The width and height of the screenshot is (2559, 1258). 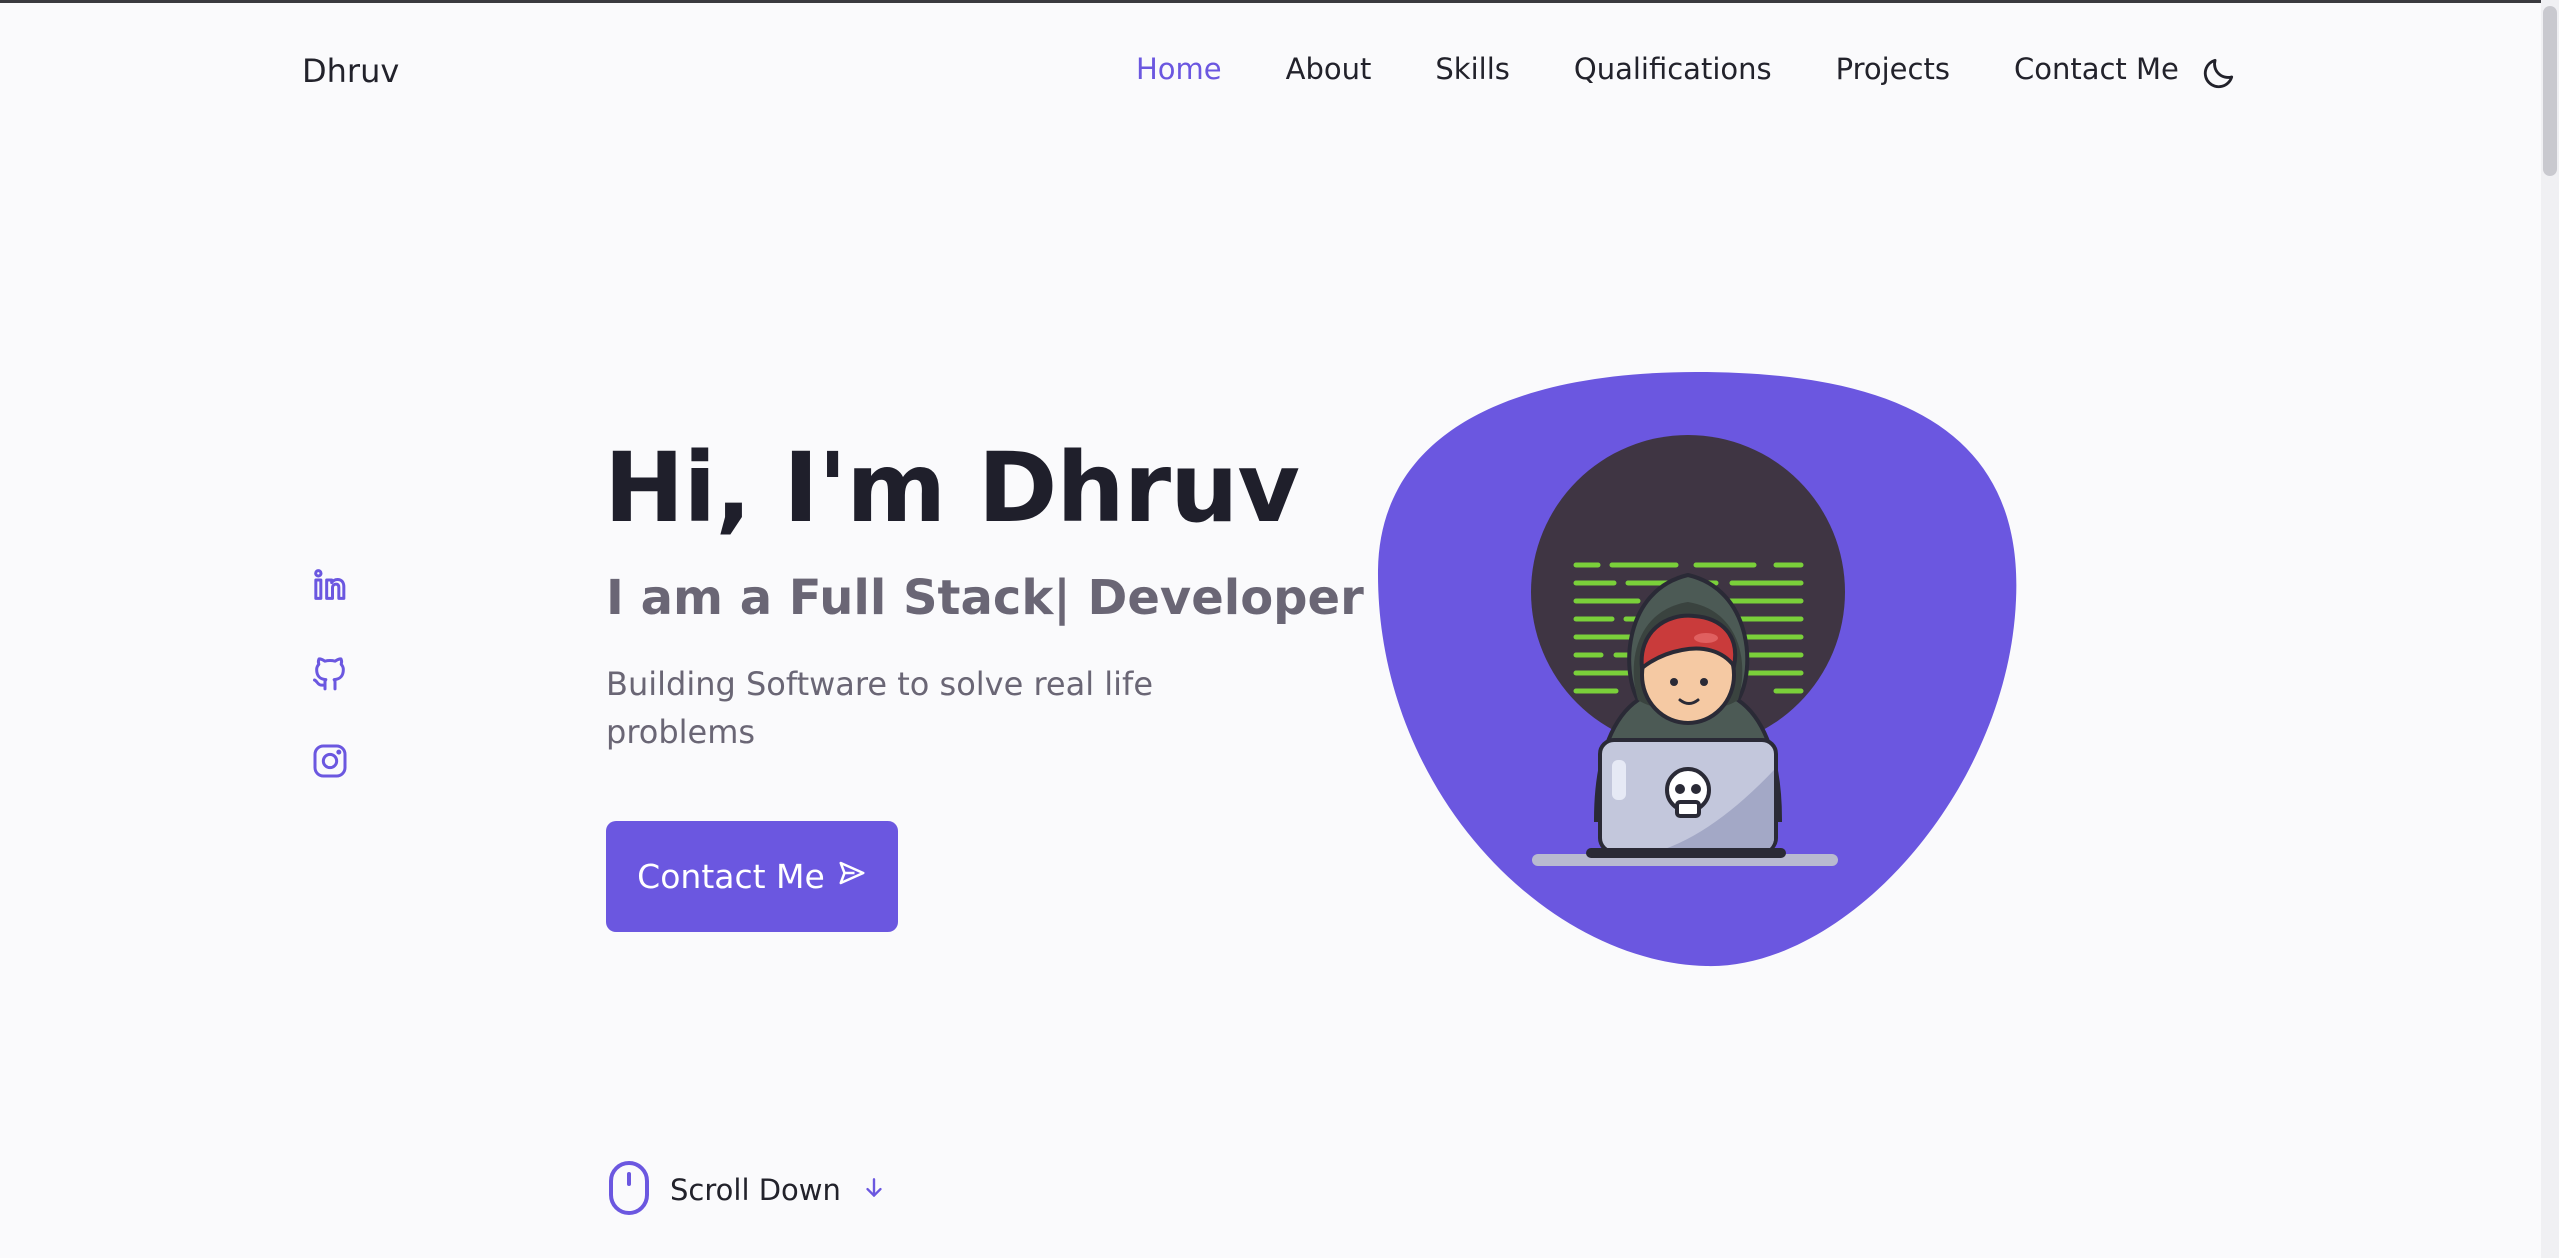 I want to click on instagram-icon, so click(x=330, y=761).